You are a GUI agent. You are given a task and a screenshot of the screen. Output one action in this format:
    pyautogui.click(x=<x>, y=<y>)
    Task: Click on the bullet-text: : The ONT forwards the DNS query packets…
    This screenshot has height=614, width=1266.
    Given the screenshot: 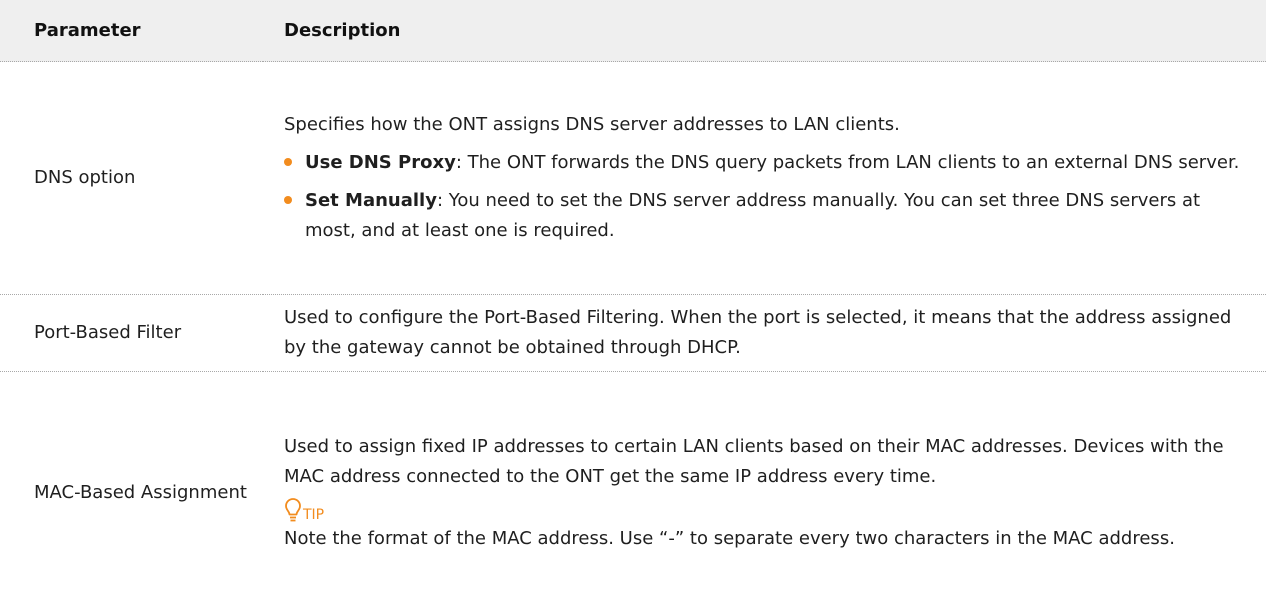 What is the action you would take?
    pyautogui.click(x=847, y=162)
    